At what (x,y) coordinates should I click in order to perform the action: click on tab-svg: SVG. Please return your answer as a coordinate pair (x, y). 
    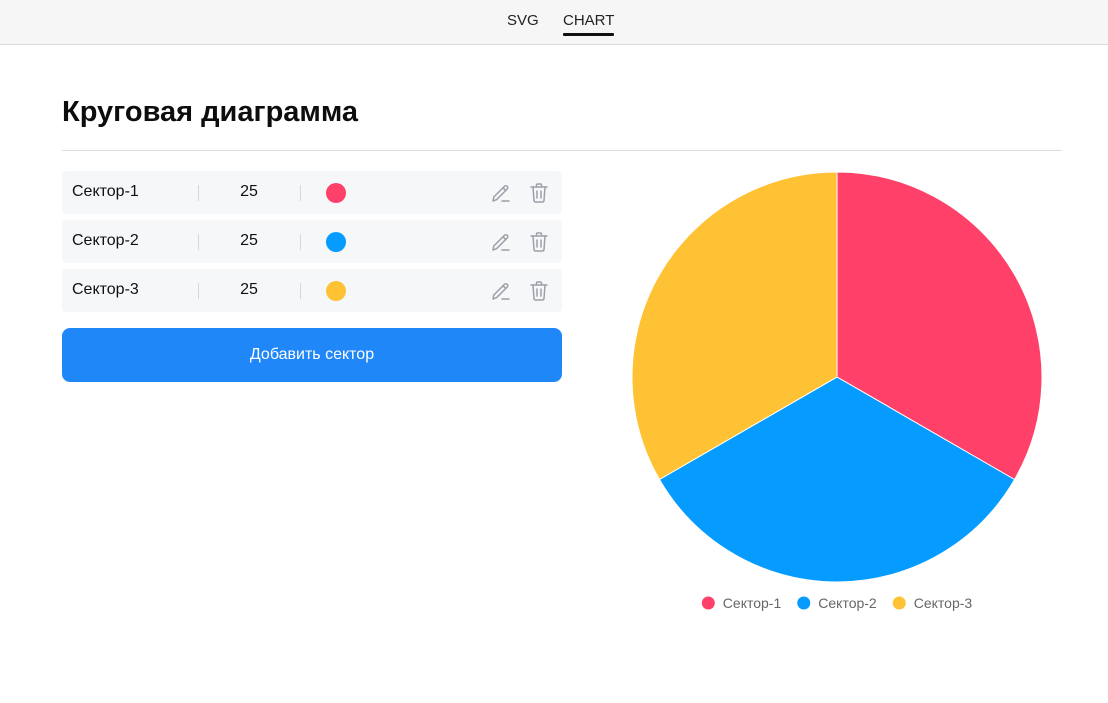
    Looking at the image, I should click on (523, 21).